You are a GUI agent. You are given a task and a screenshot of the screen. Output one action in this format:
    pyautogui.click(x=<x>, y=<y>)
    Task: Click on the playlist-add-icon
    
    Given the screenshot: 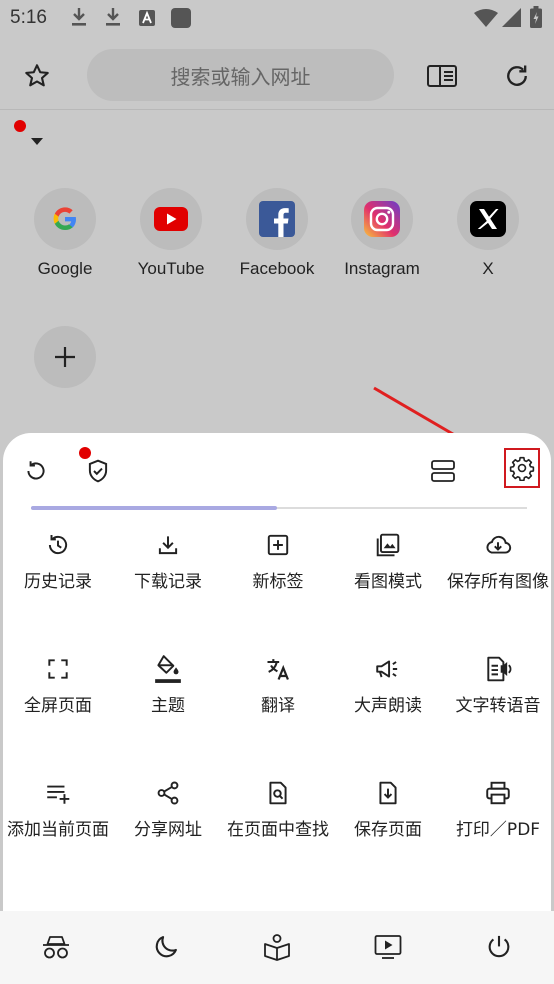 What is the action you would take?
    pyautogui.click(x=58, y=794)
    